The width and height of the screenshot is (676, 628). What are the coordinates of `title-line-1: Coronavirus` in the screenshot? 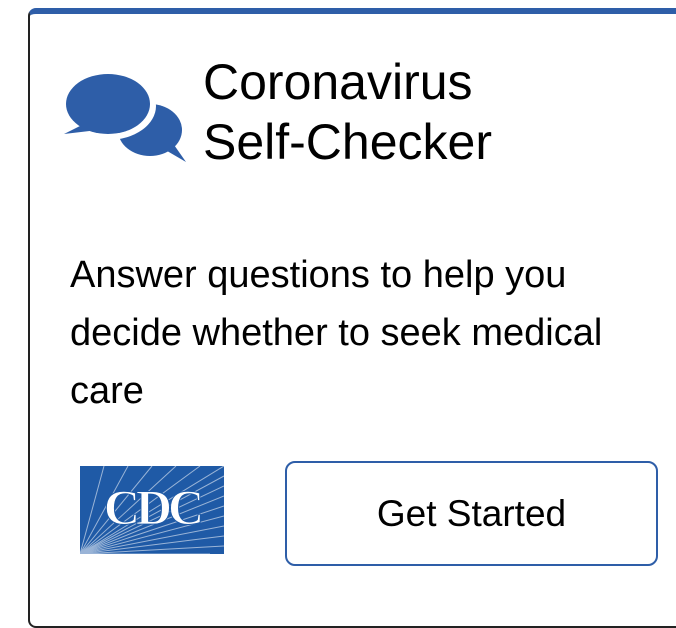 It's located at (338, 82).